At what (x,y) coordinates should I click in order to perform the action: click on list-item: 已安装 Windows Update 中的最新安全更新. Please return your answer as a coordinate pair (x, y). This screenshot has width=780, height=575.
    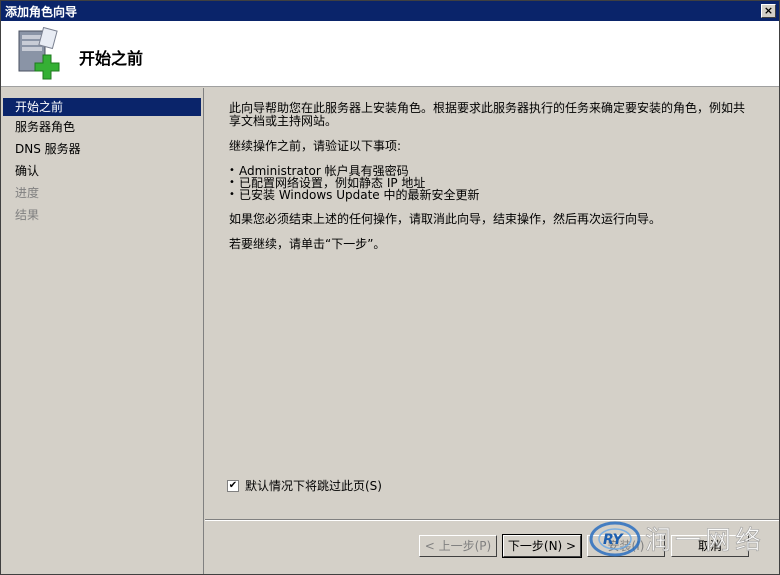
    Looking at the image, I should click on (492, 195).